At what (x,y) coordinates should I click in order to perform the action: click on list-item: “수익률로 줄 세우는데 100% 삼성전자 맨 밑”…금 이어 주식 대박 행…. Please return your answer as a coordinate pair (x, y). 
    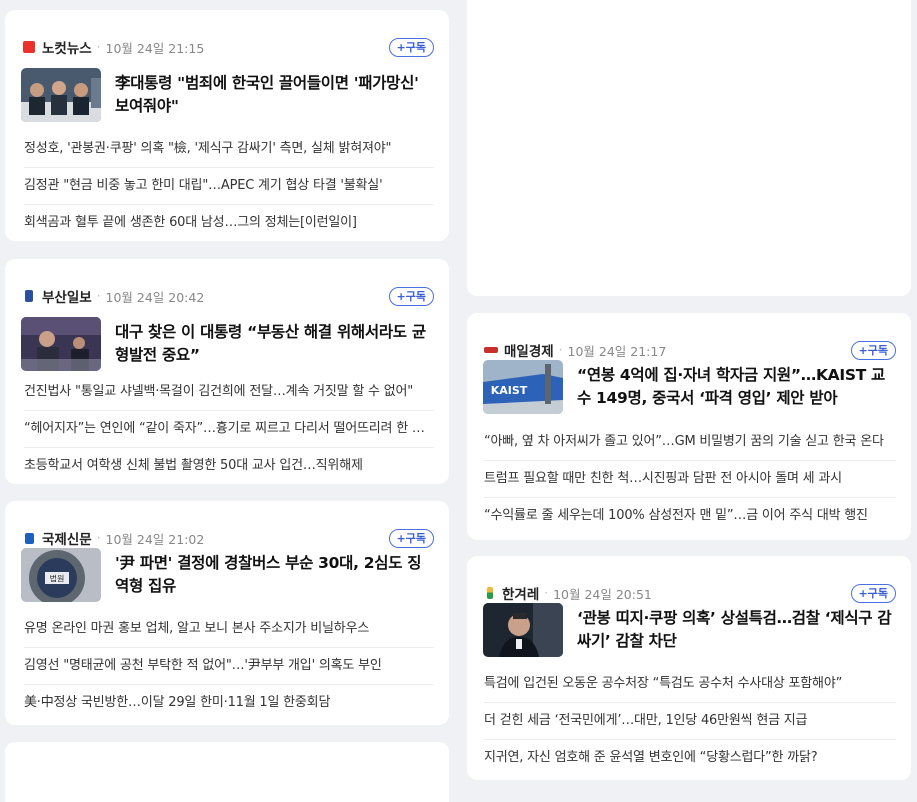
    Looking at the image, I should click on (690, 515).